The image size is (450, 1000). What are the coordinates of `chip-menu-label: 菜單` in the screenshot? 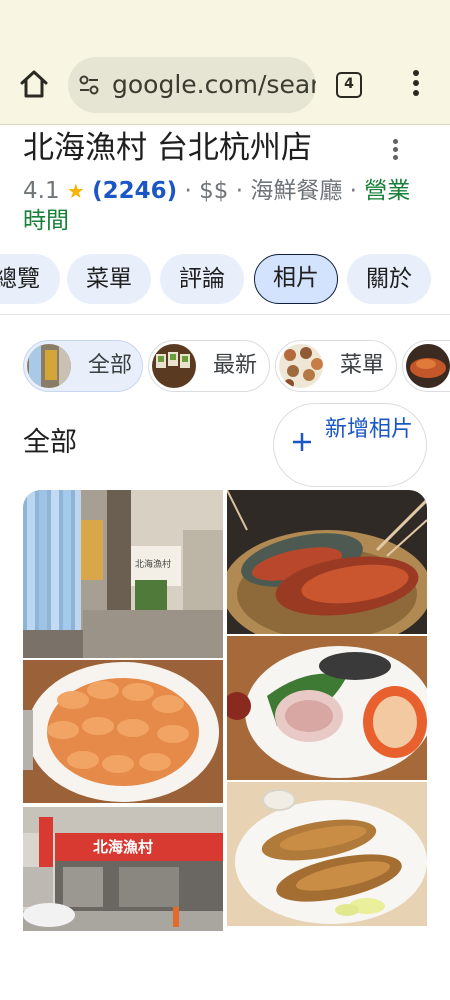 It's located at (362, 365).